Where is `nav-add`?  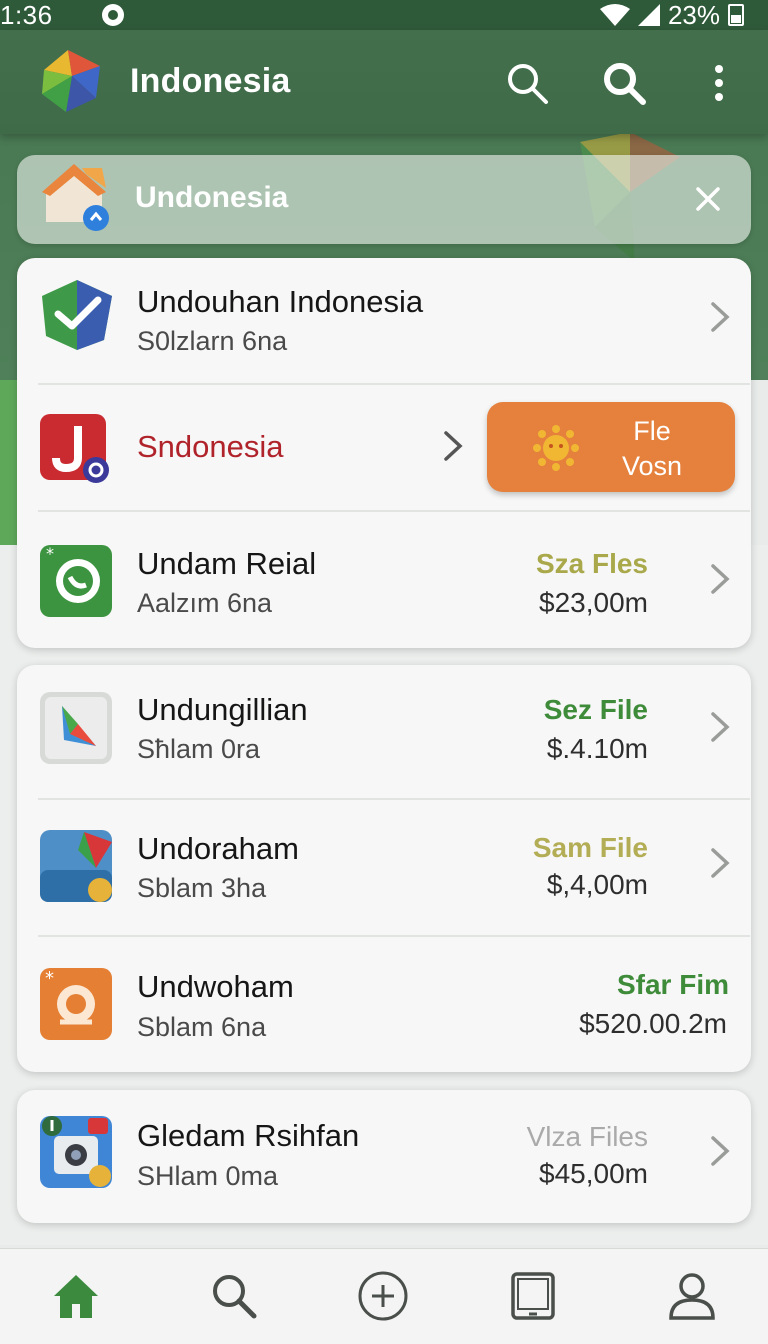
nav-add is located at coordinates (383, 1296).